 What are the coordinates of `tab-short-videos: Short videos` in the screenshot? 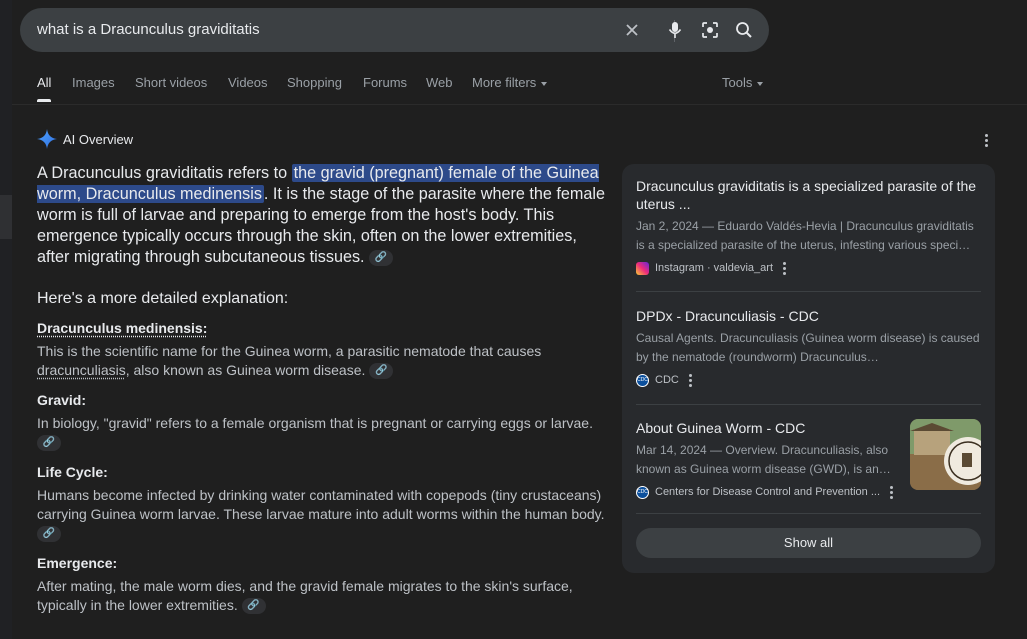 It's located at (171, 82).